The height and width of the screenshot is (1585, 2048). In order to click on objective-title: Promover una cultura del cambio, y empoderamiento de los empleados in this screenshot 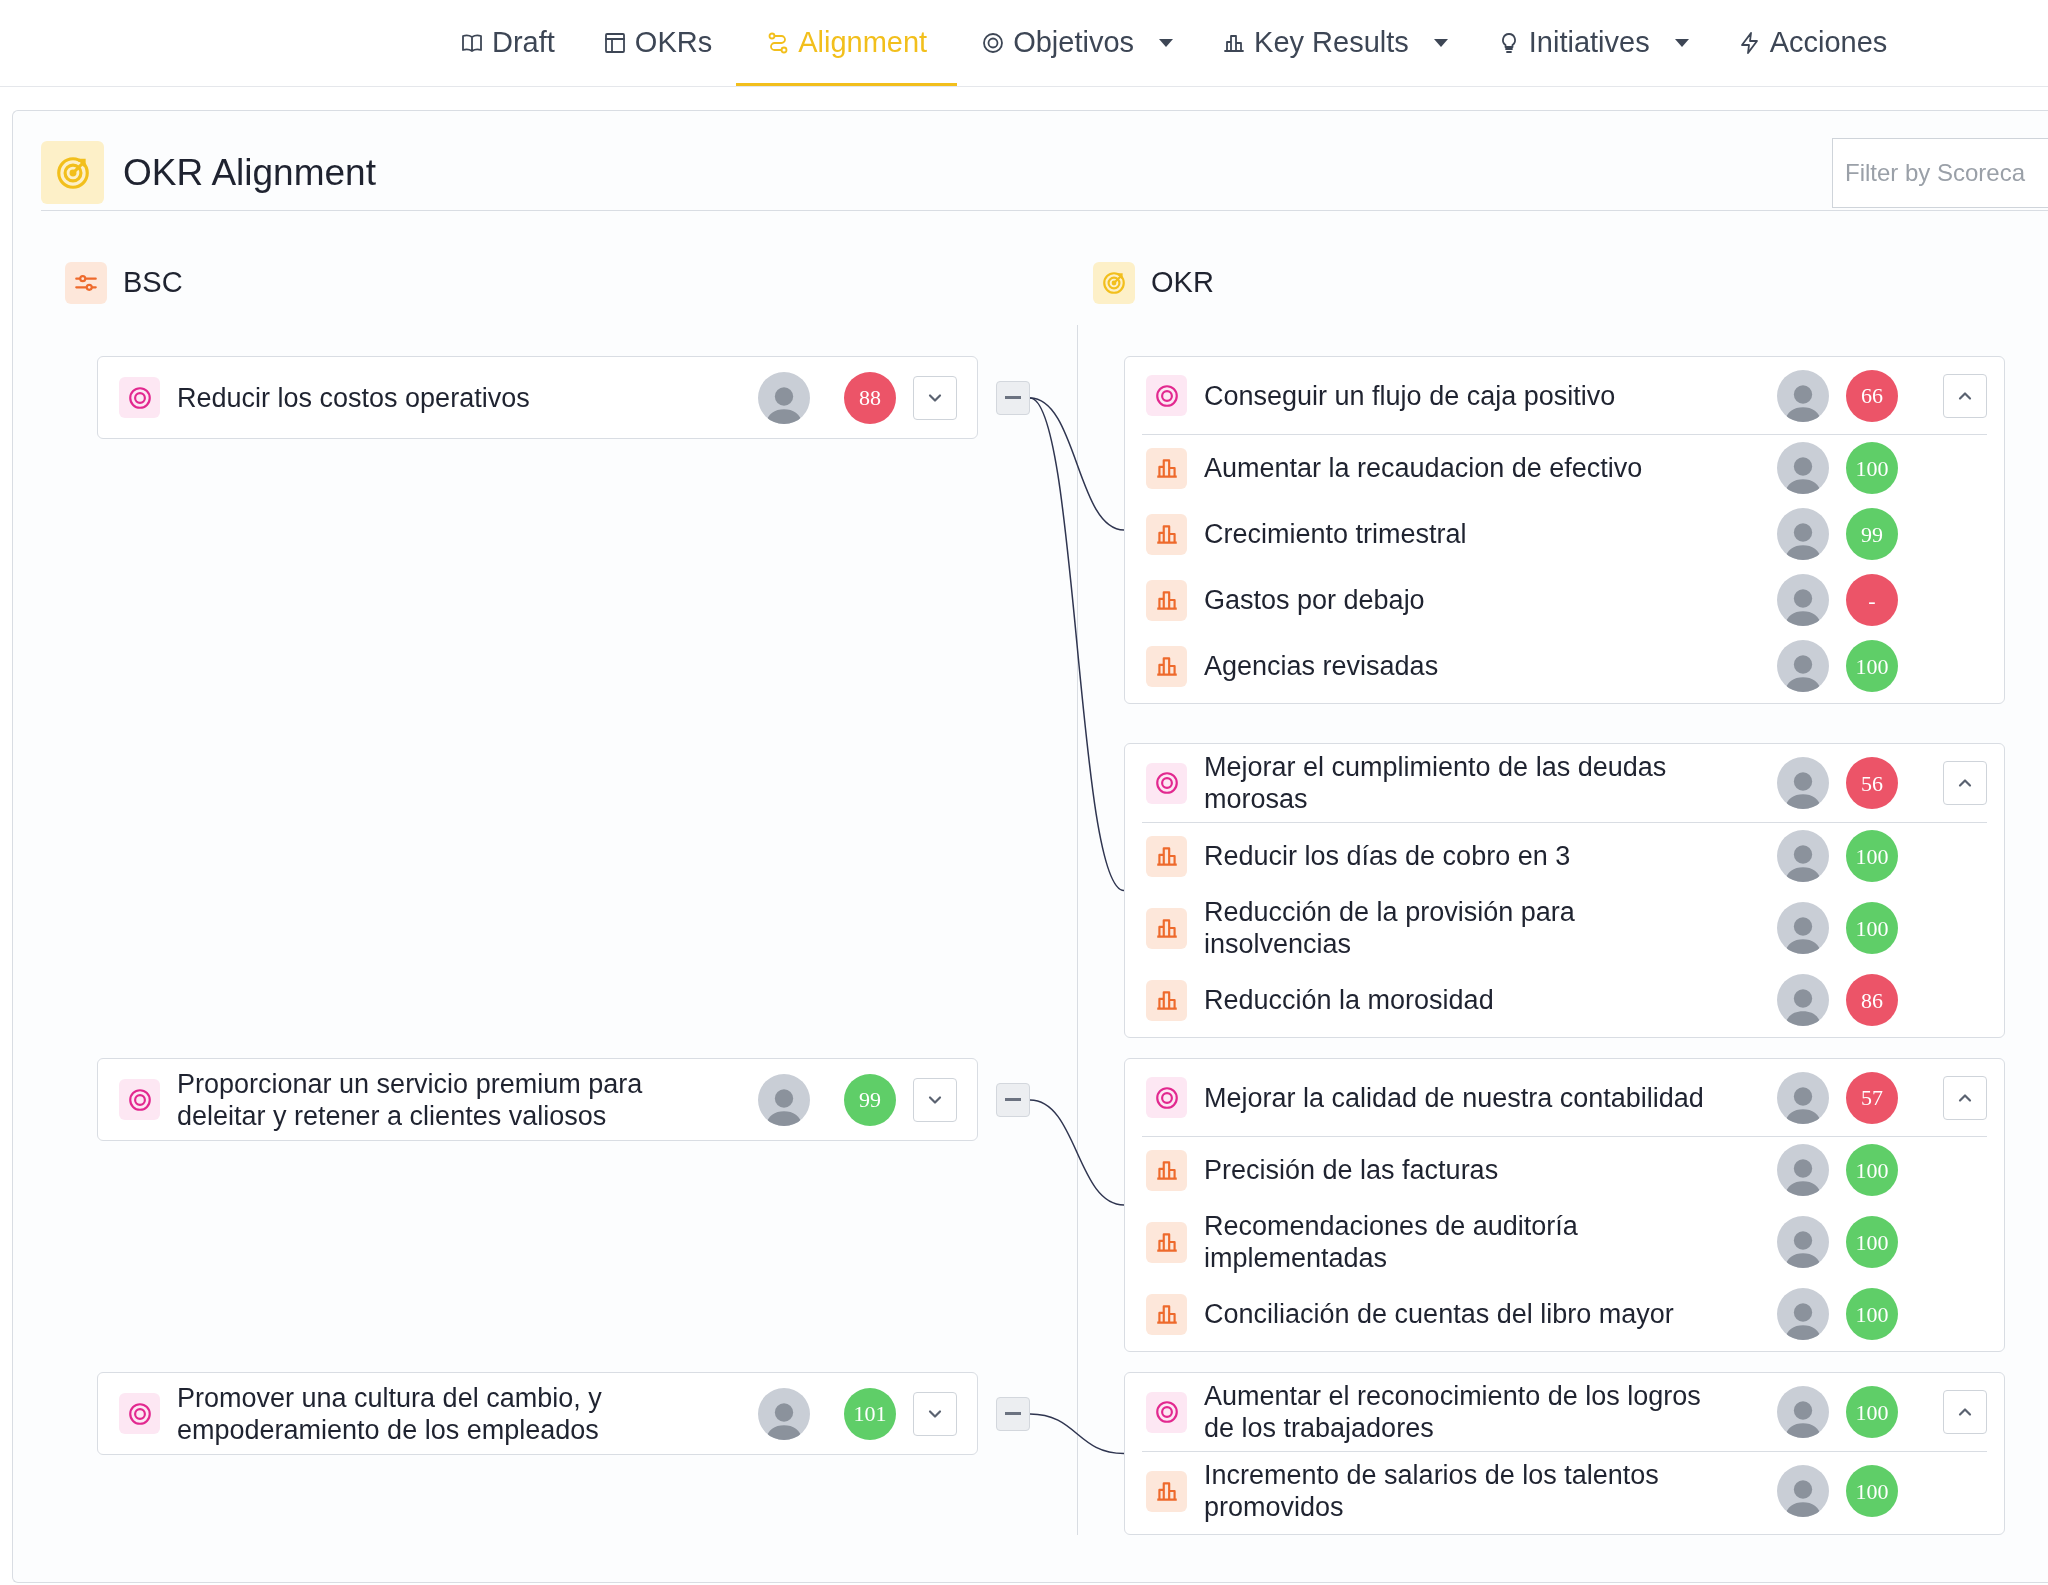, I will do `click(390, 1413)`.